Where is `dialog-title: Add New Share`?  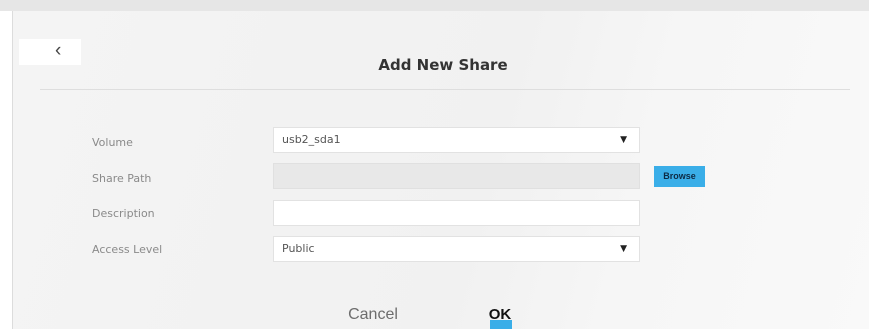
dialog-title: Add New Share is located at coordinates (443, 65).